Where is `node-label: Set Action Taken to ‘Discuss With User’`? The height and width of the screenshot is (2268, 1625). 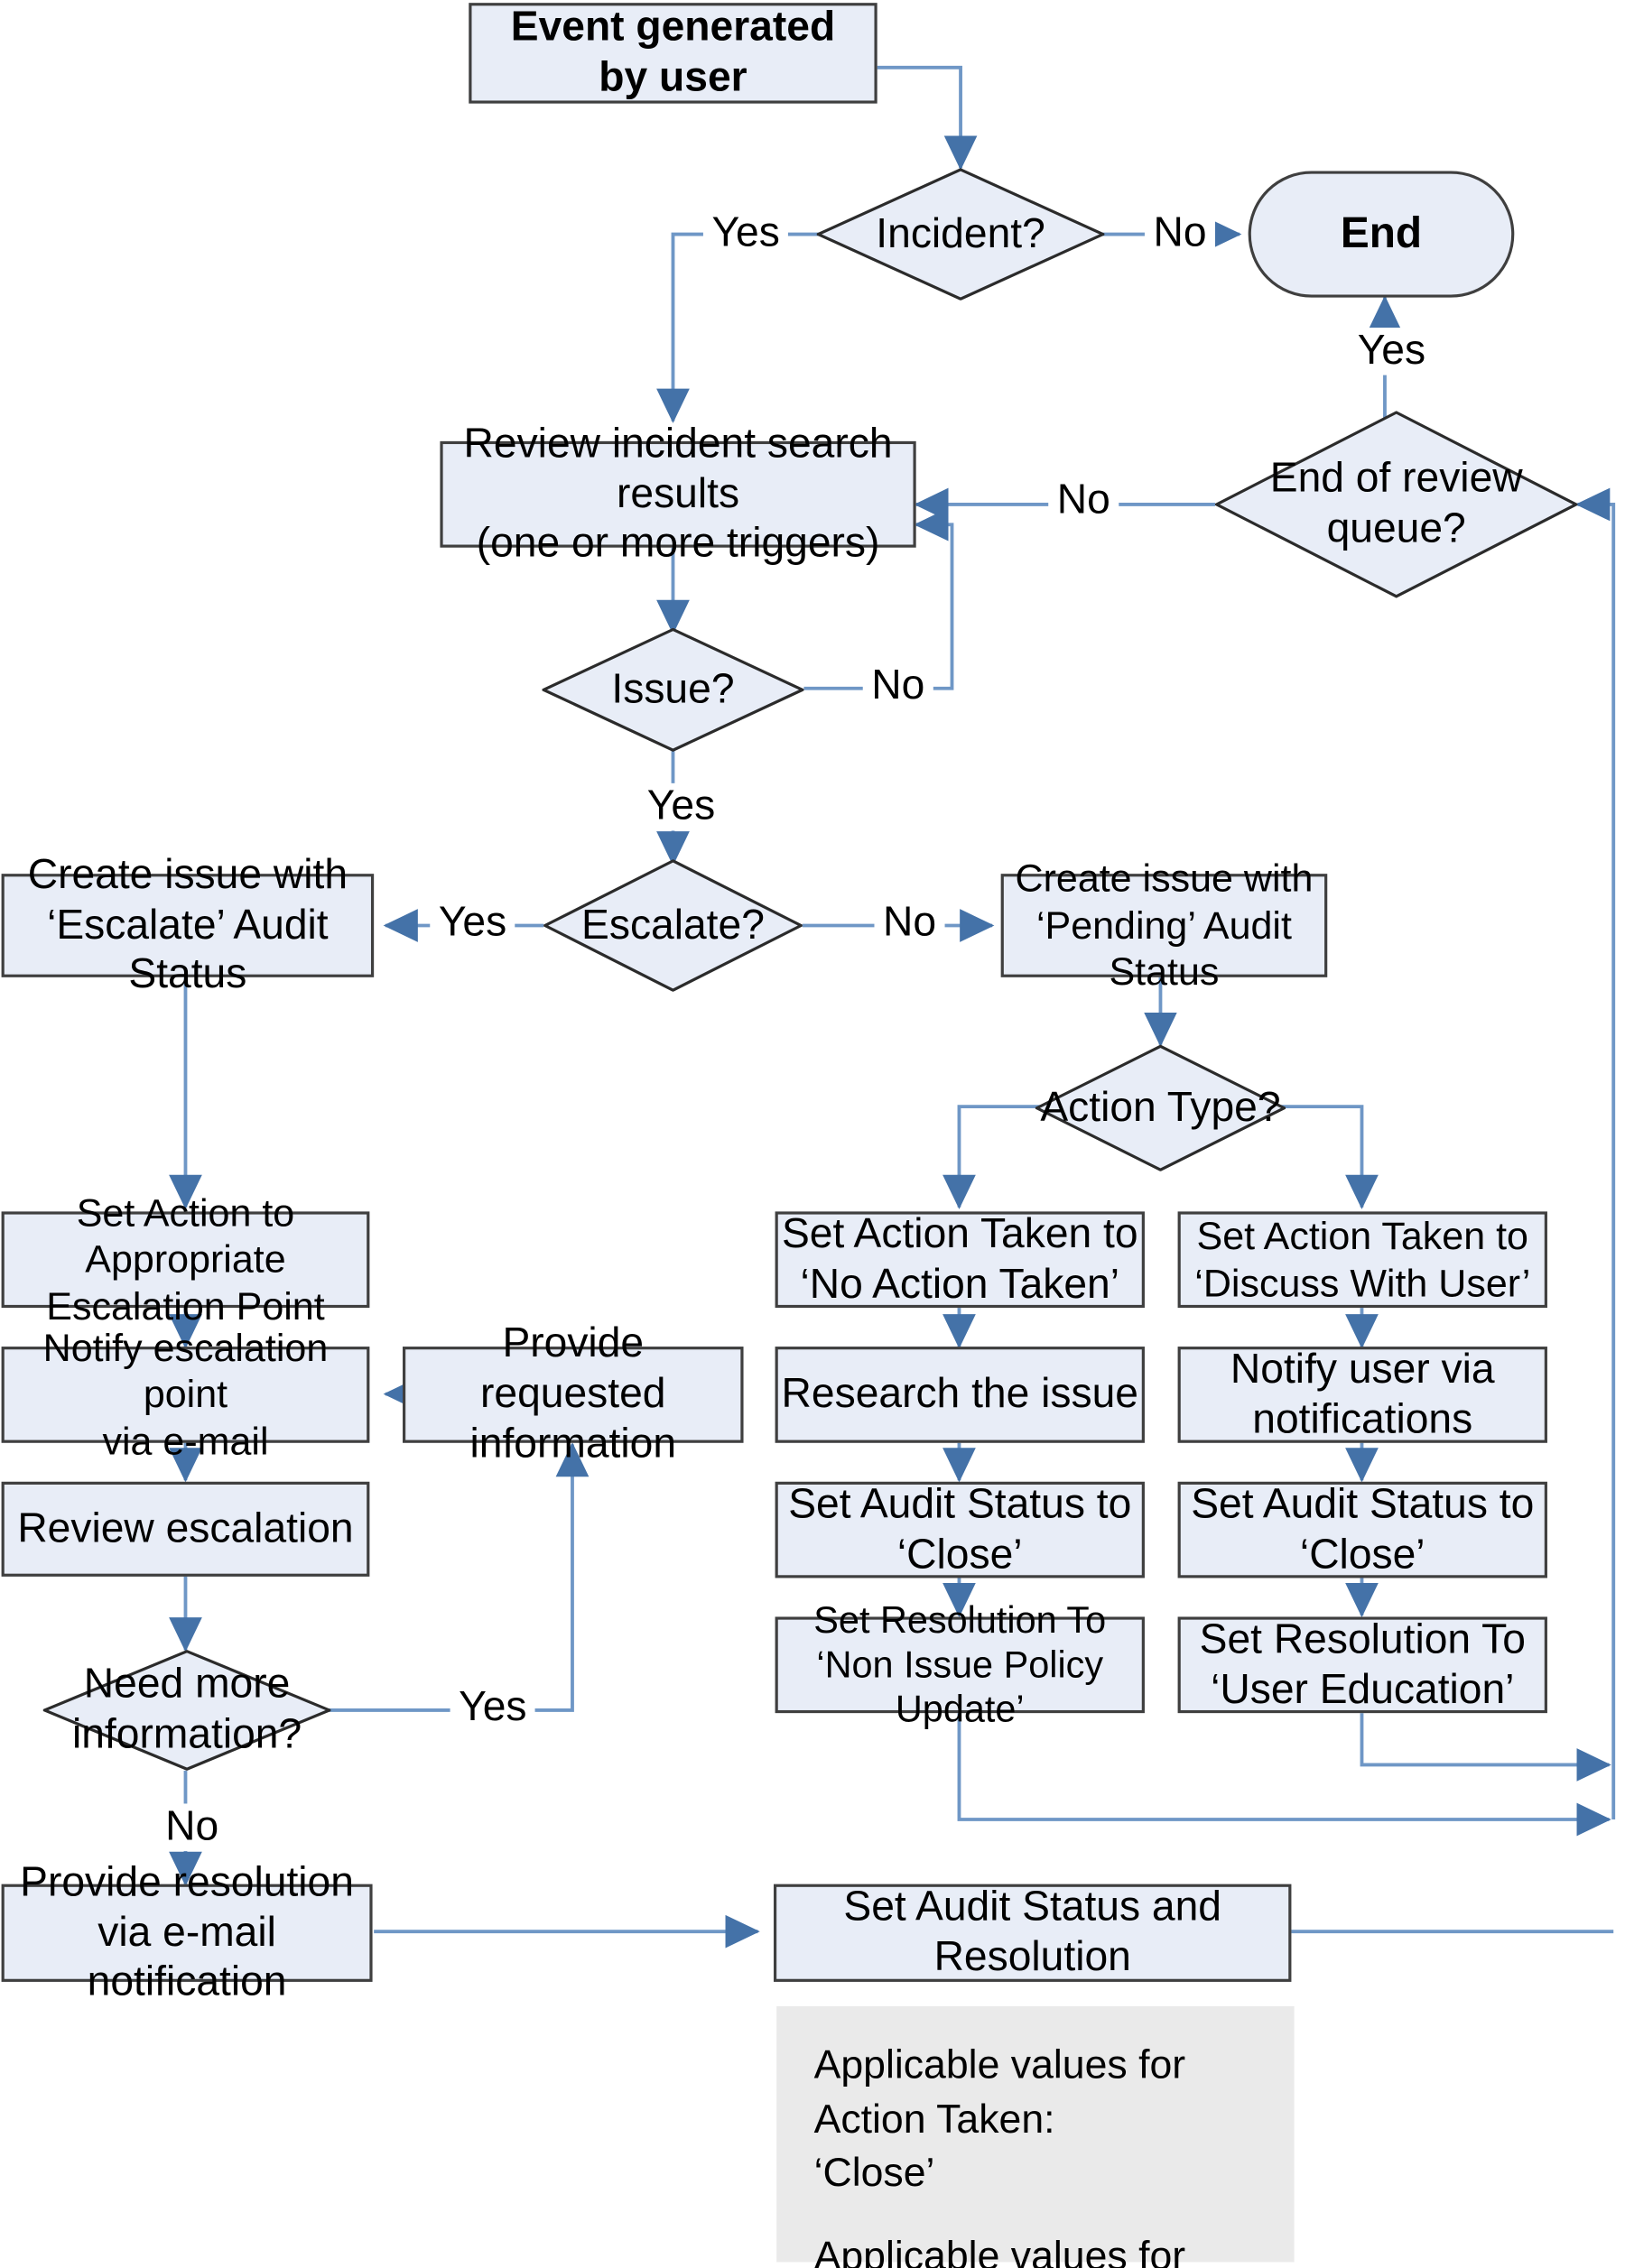
node-label: Set Action Taken to ‘Discuss With User’ is located at coordinates (1362, 1259).